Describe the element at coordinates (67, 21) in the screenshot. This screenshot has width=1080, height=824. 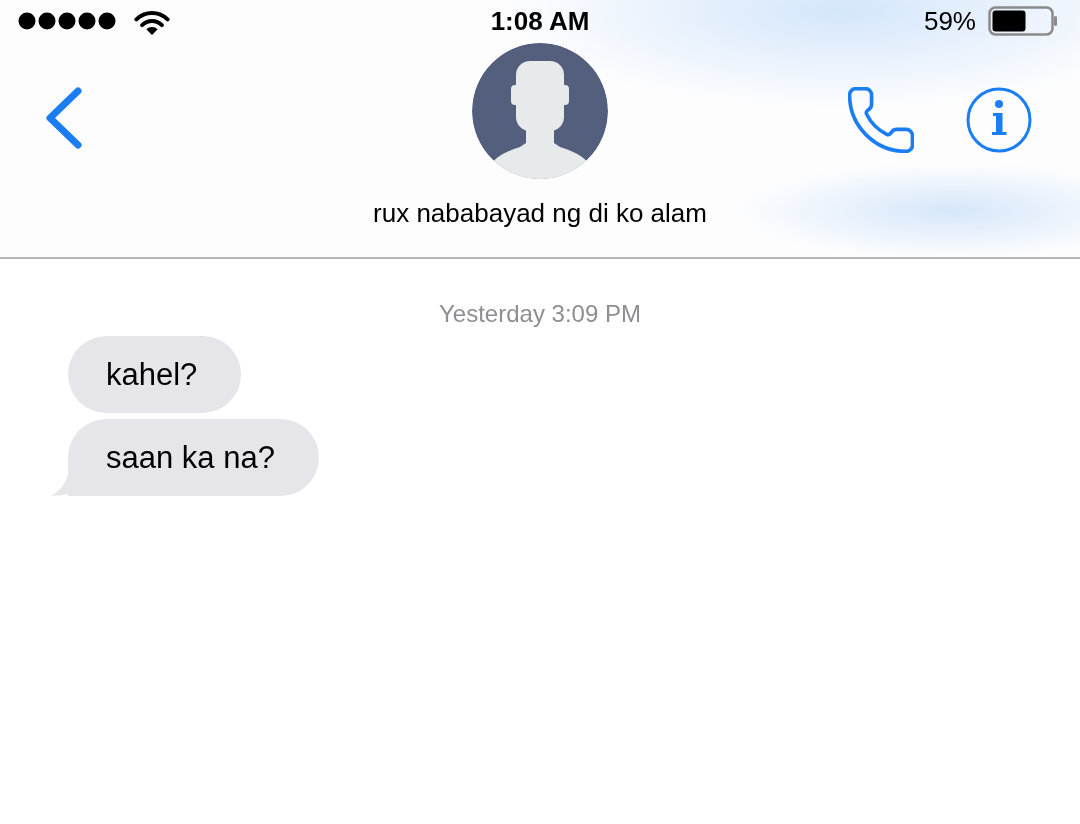
I see `signal-icon` at that location.